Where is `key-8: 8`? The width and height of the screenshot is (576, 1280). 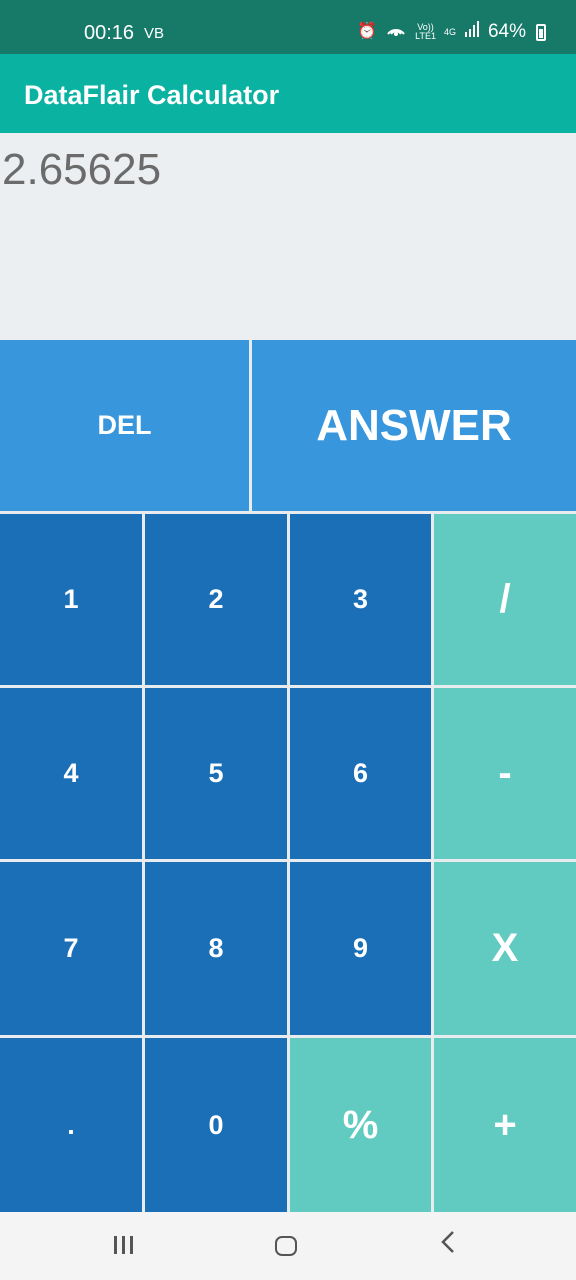 key-8: 8 is located at coordinates (216, 948).